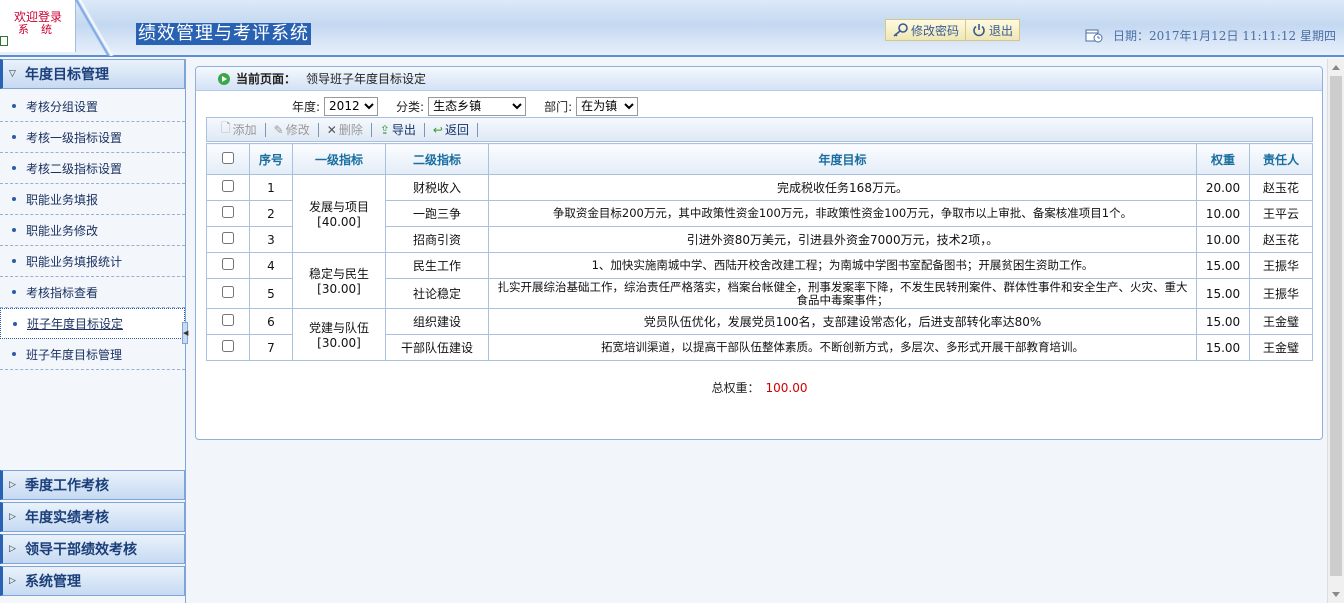  What do you see at coordinates (92, 354) in the screenshot?
I see `sidebar-item-team-goal-manage: 班子年度目标管理` at bounding box center [92, 354].